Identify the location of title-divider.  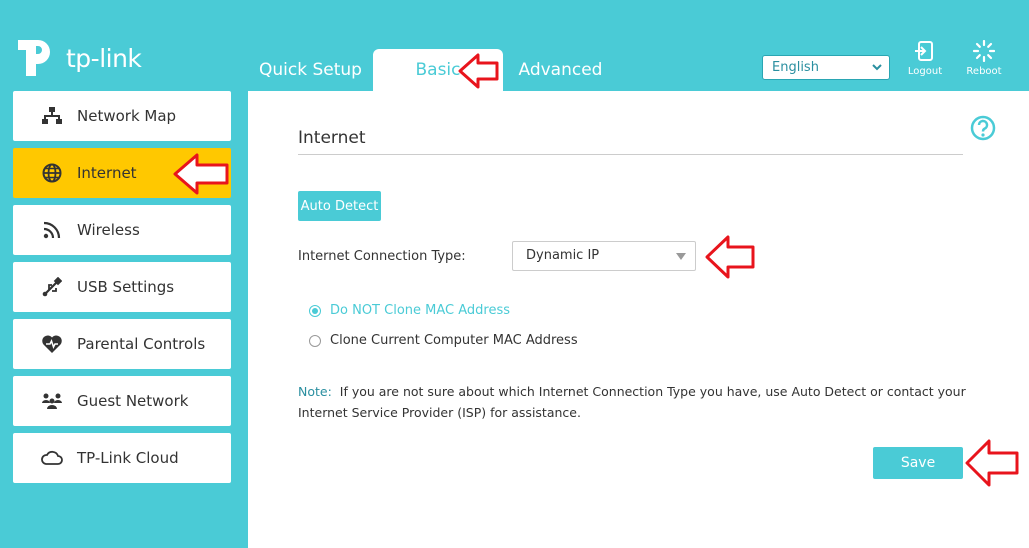
(630, 154).